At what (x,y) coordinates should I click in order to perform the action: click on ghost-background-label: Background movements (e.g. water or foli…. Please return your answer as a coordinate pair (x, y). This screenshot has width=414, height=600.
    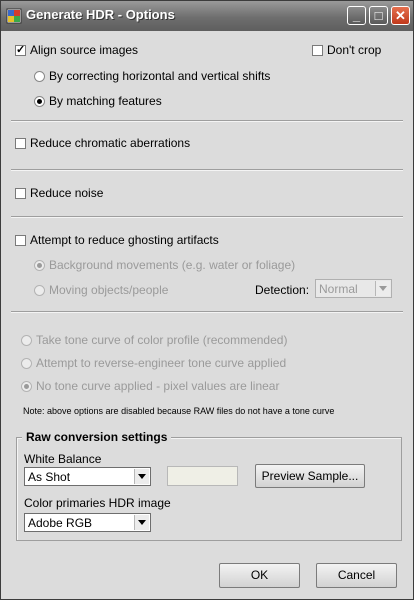
    Looking at the image, I should click on (172, 265).